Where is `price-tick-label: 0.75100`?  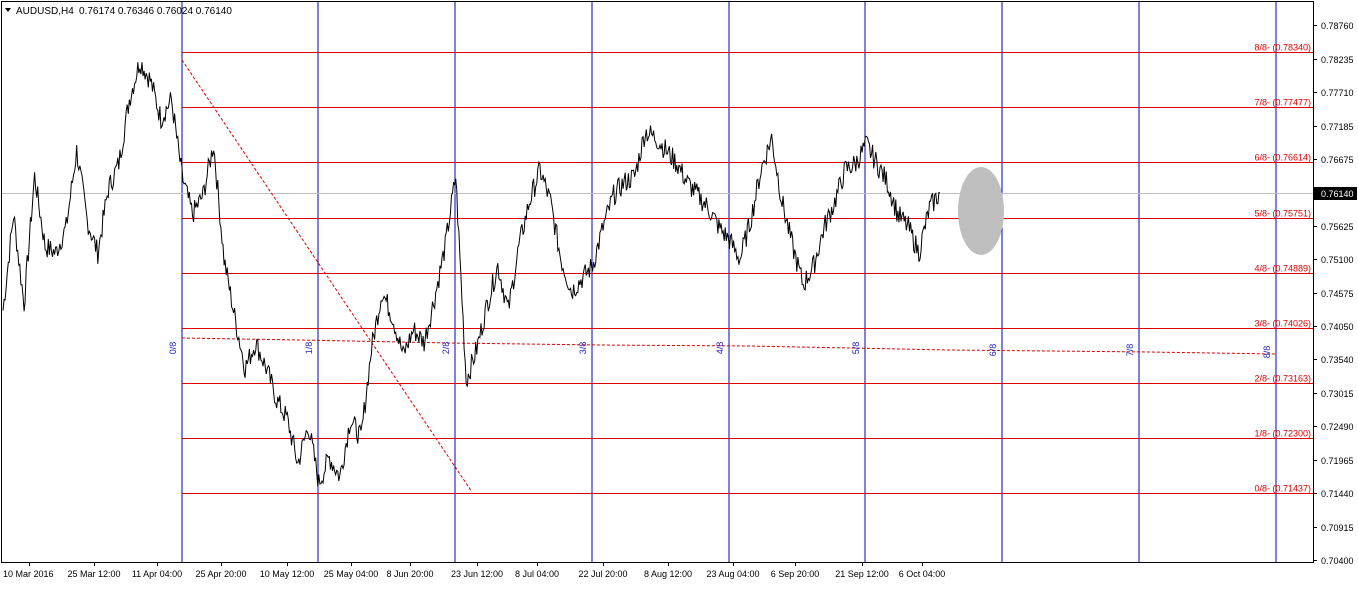 price-tick-label: 0.75100 is located at coordinates (1337, 260).